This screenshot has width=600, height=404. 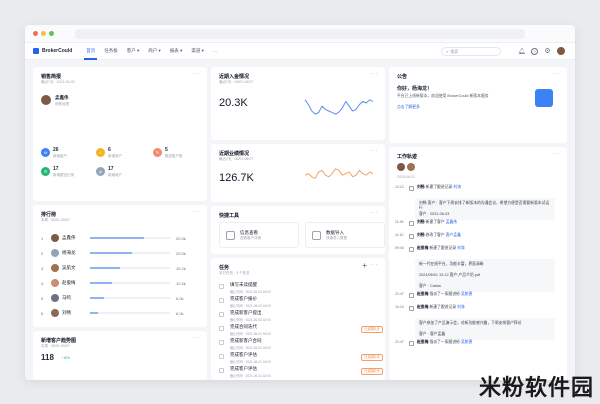 What do you see at coordinates (236, 82) in the screenshot?
I see `card-subtitle: 最近7天 · 06/01-06/07` at bounding box center [236, 82].